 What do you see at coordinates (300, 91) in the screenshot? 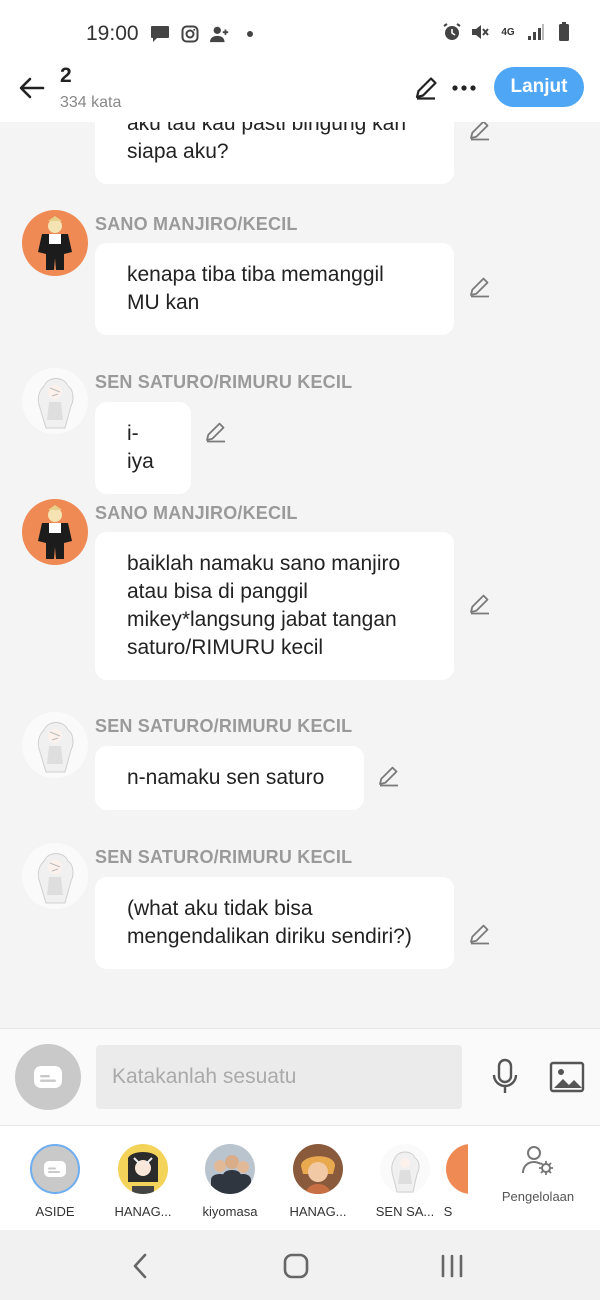
I see `editor-header: 2 334 kata Lanjut` at bounding box center [300, 91].